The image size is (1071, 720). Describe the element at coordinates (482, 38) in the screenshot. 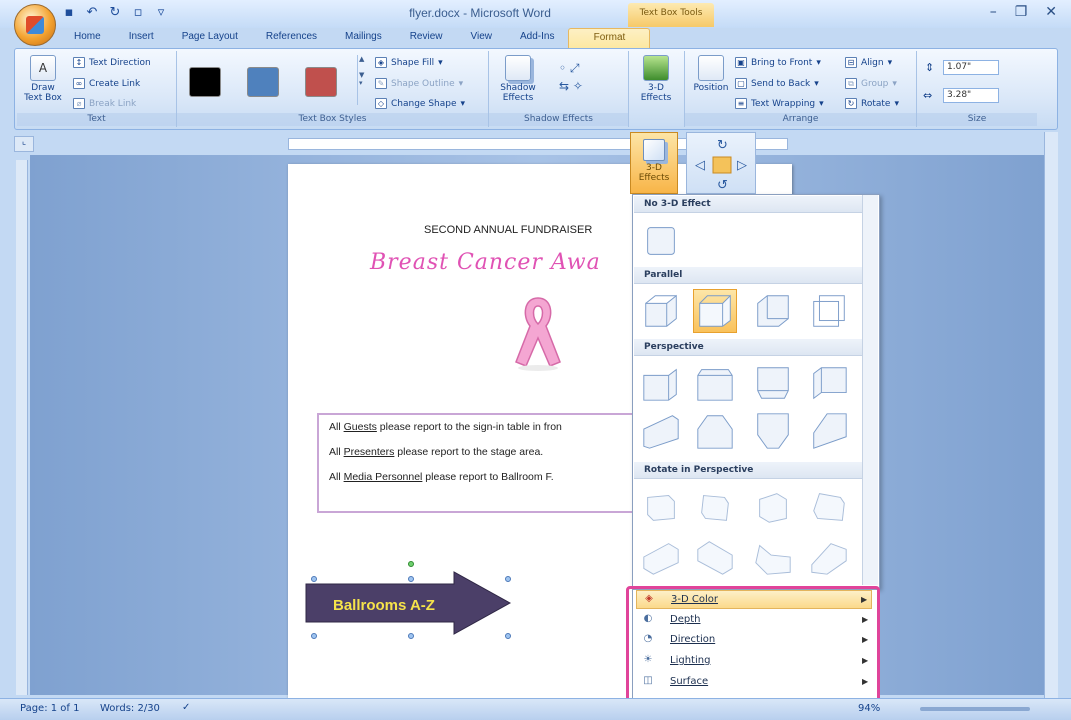

I see `tab-view: View` at that location.